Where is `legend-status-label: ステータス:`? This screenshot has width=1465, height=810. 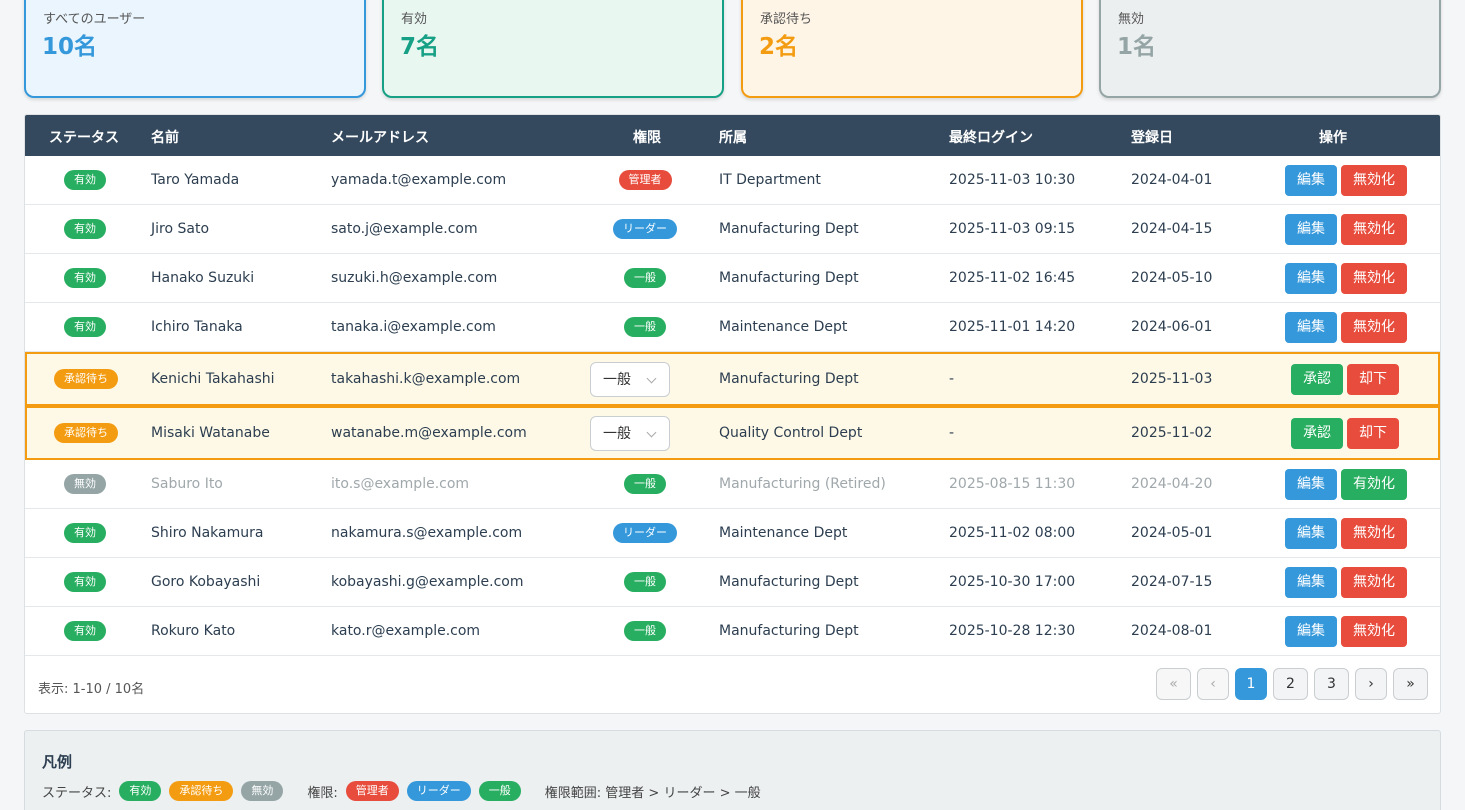
legend-status-label: ステータス: is located at coordinates (77, 793).